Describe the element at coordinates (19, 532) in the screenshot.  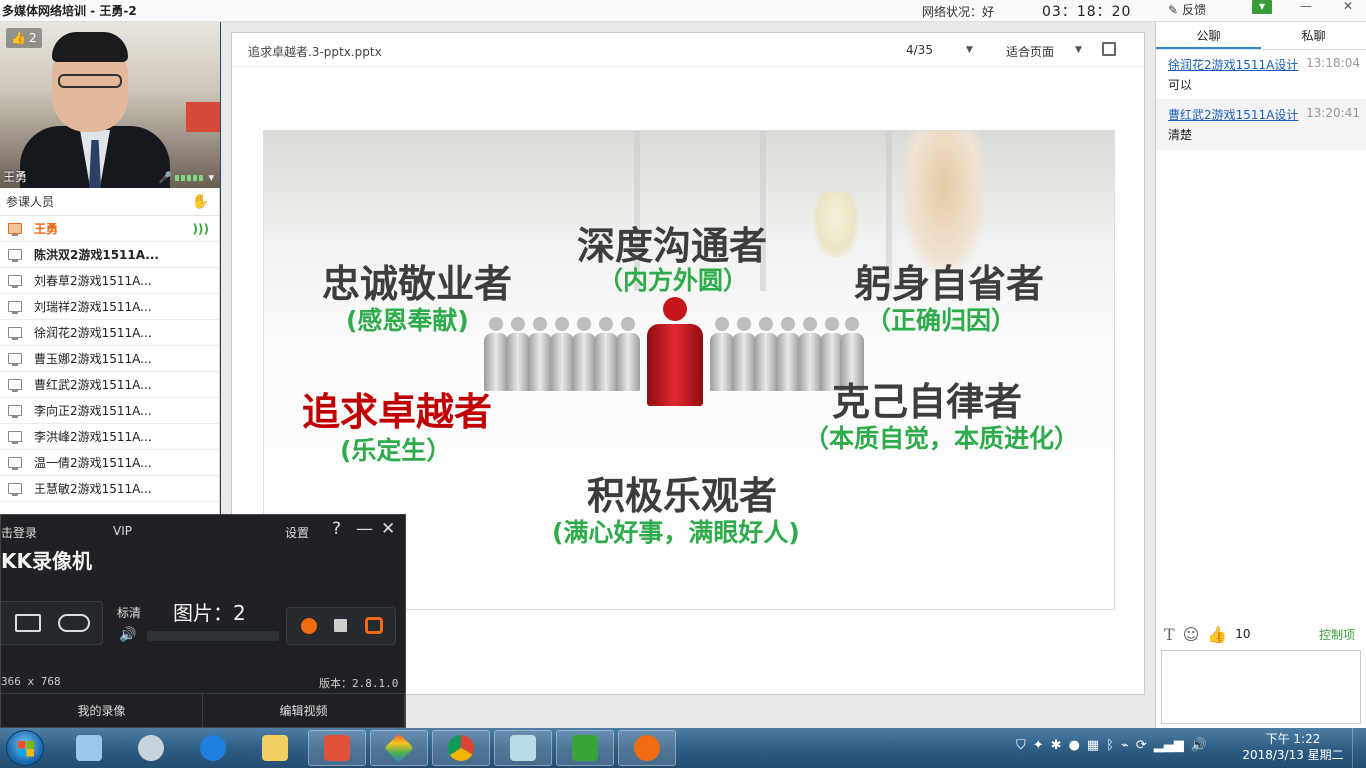
I see `recorder-login-link: 击登录` at that location.